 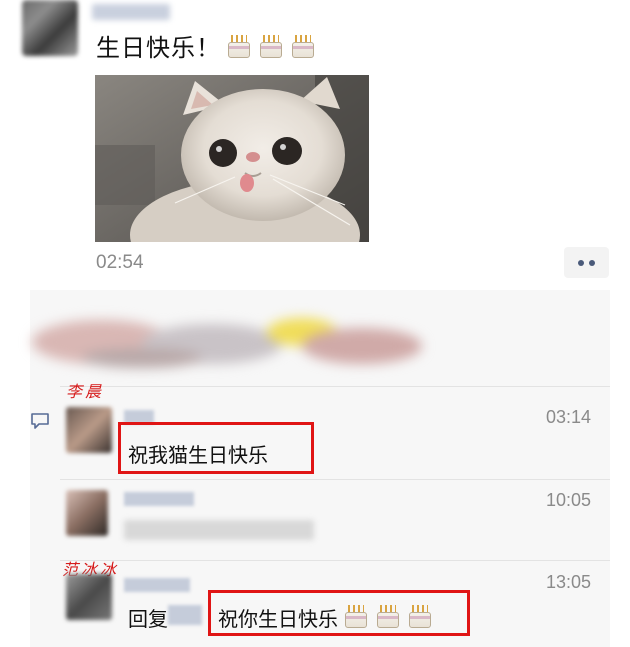 What do you see at coordinates (278, 620) in the screenshot?
I see `comment-text-label: 祝你生日快乐` at bounding box center [278, 620].